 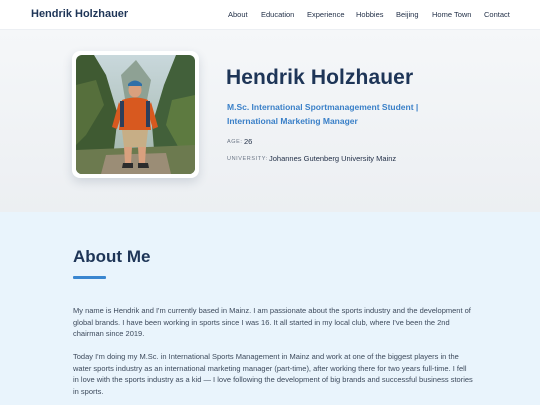 I want to click on nav-link-contact: Contact, so click(x=497, y=14).